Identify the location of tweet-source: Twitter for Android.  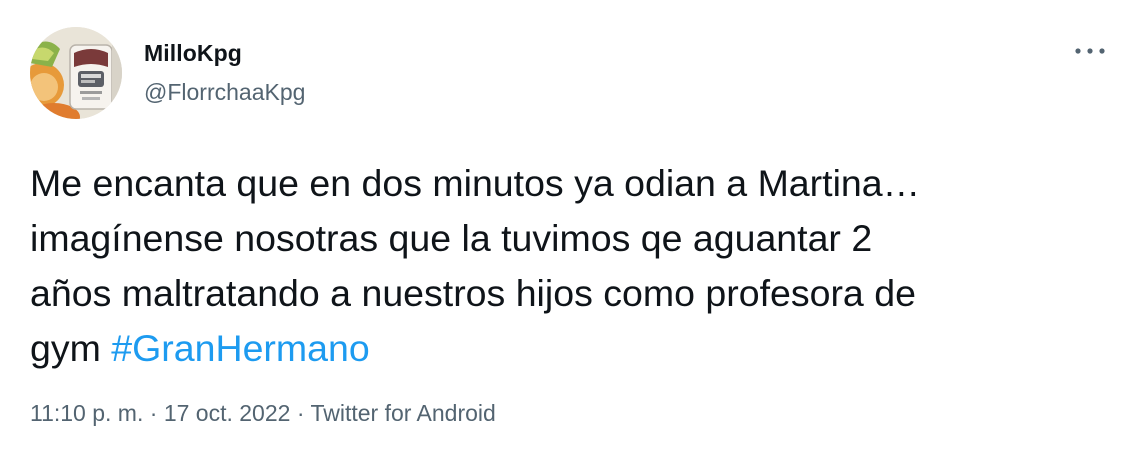
(402, 413).